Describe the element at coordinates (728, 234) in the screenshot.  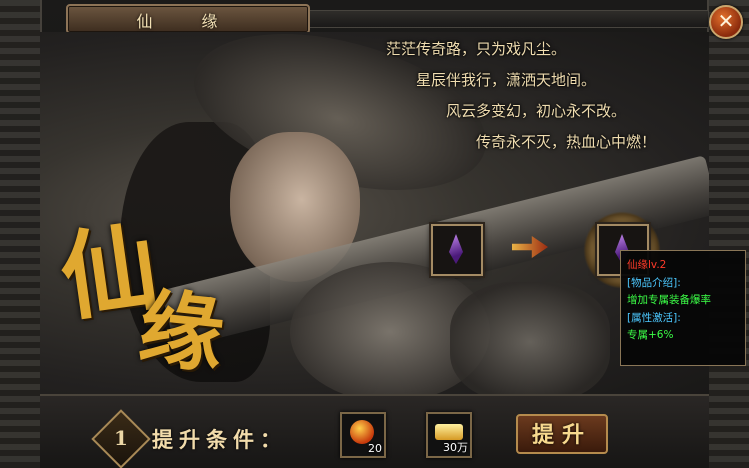
I see `dragon-border-right` at that location.